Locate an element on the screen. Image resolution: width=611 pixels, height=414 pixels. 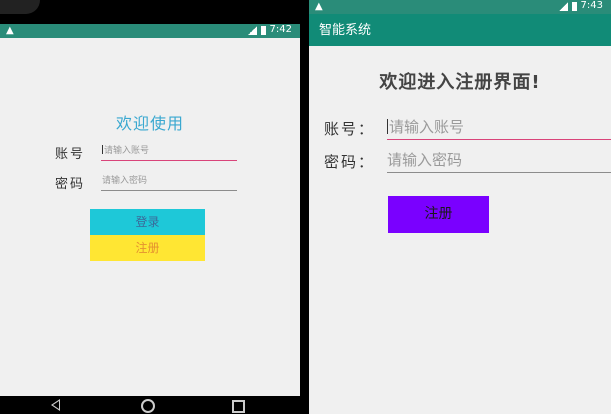
status-bar: ▲ 7:42 is located at coordinates (150, 31).